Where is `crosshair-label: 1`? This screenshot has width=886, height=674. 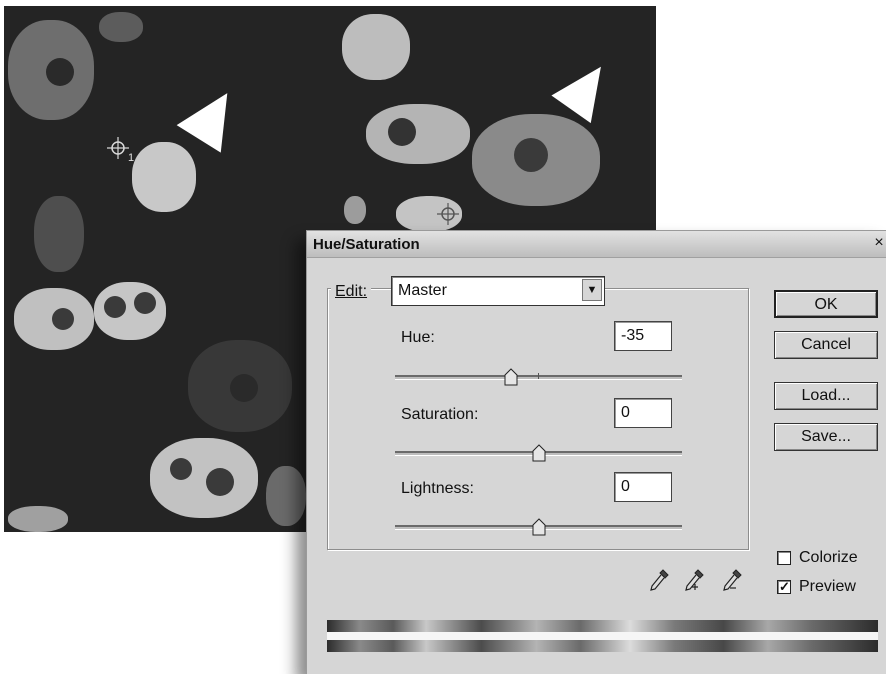
crosshair-label: 1 is located at coordinates (131, 158).